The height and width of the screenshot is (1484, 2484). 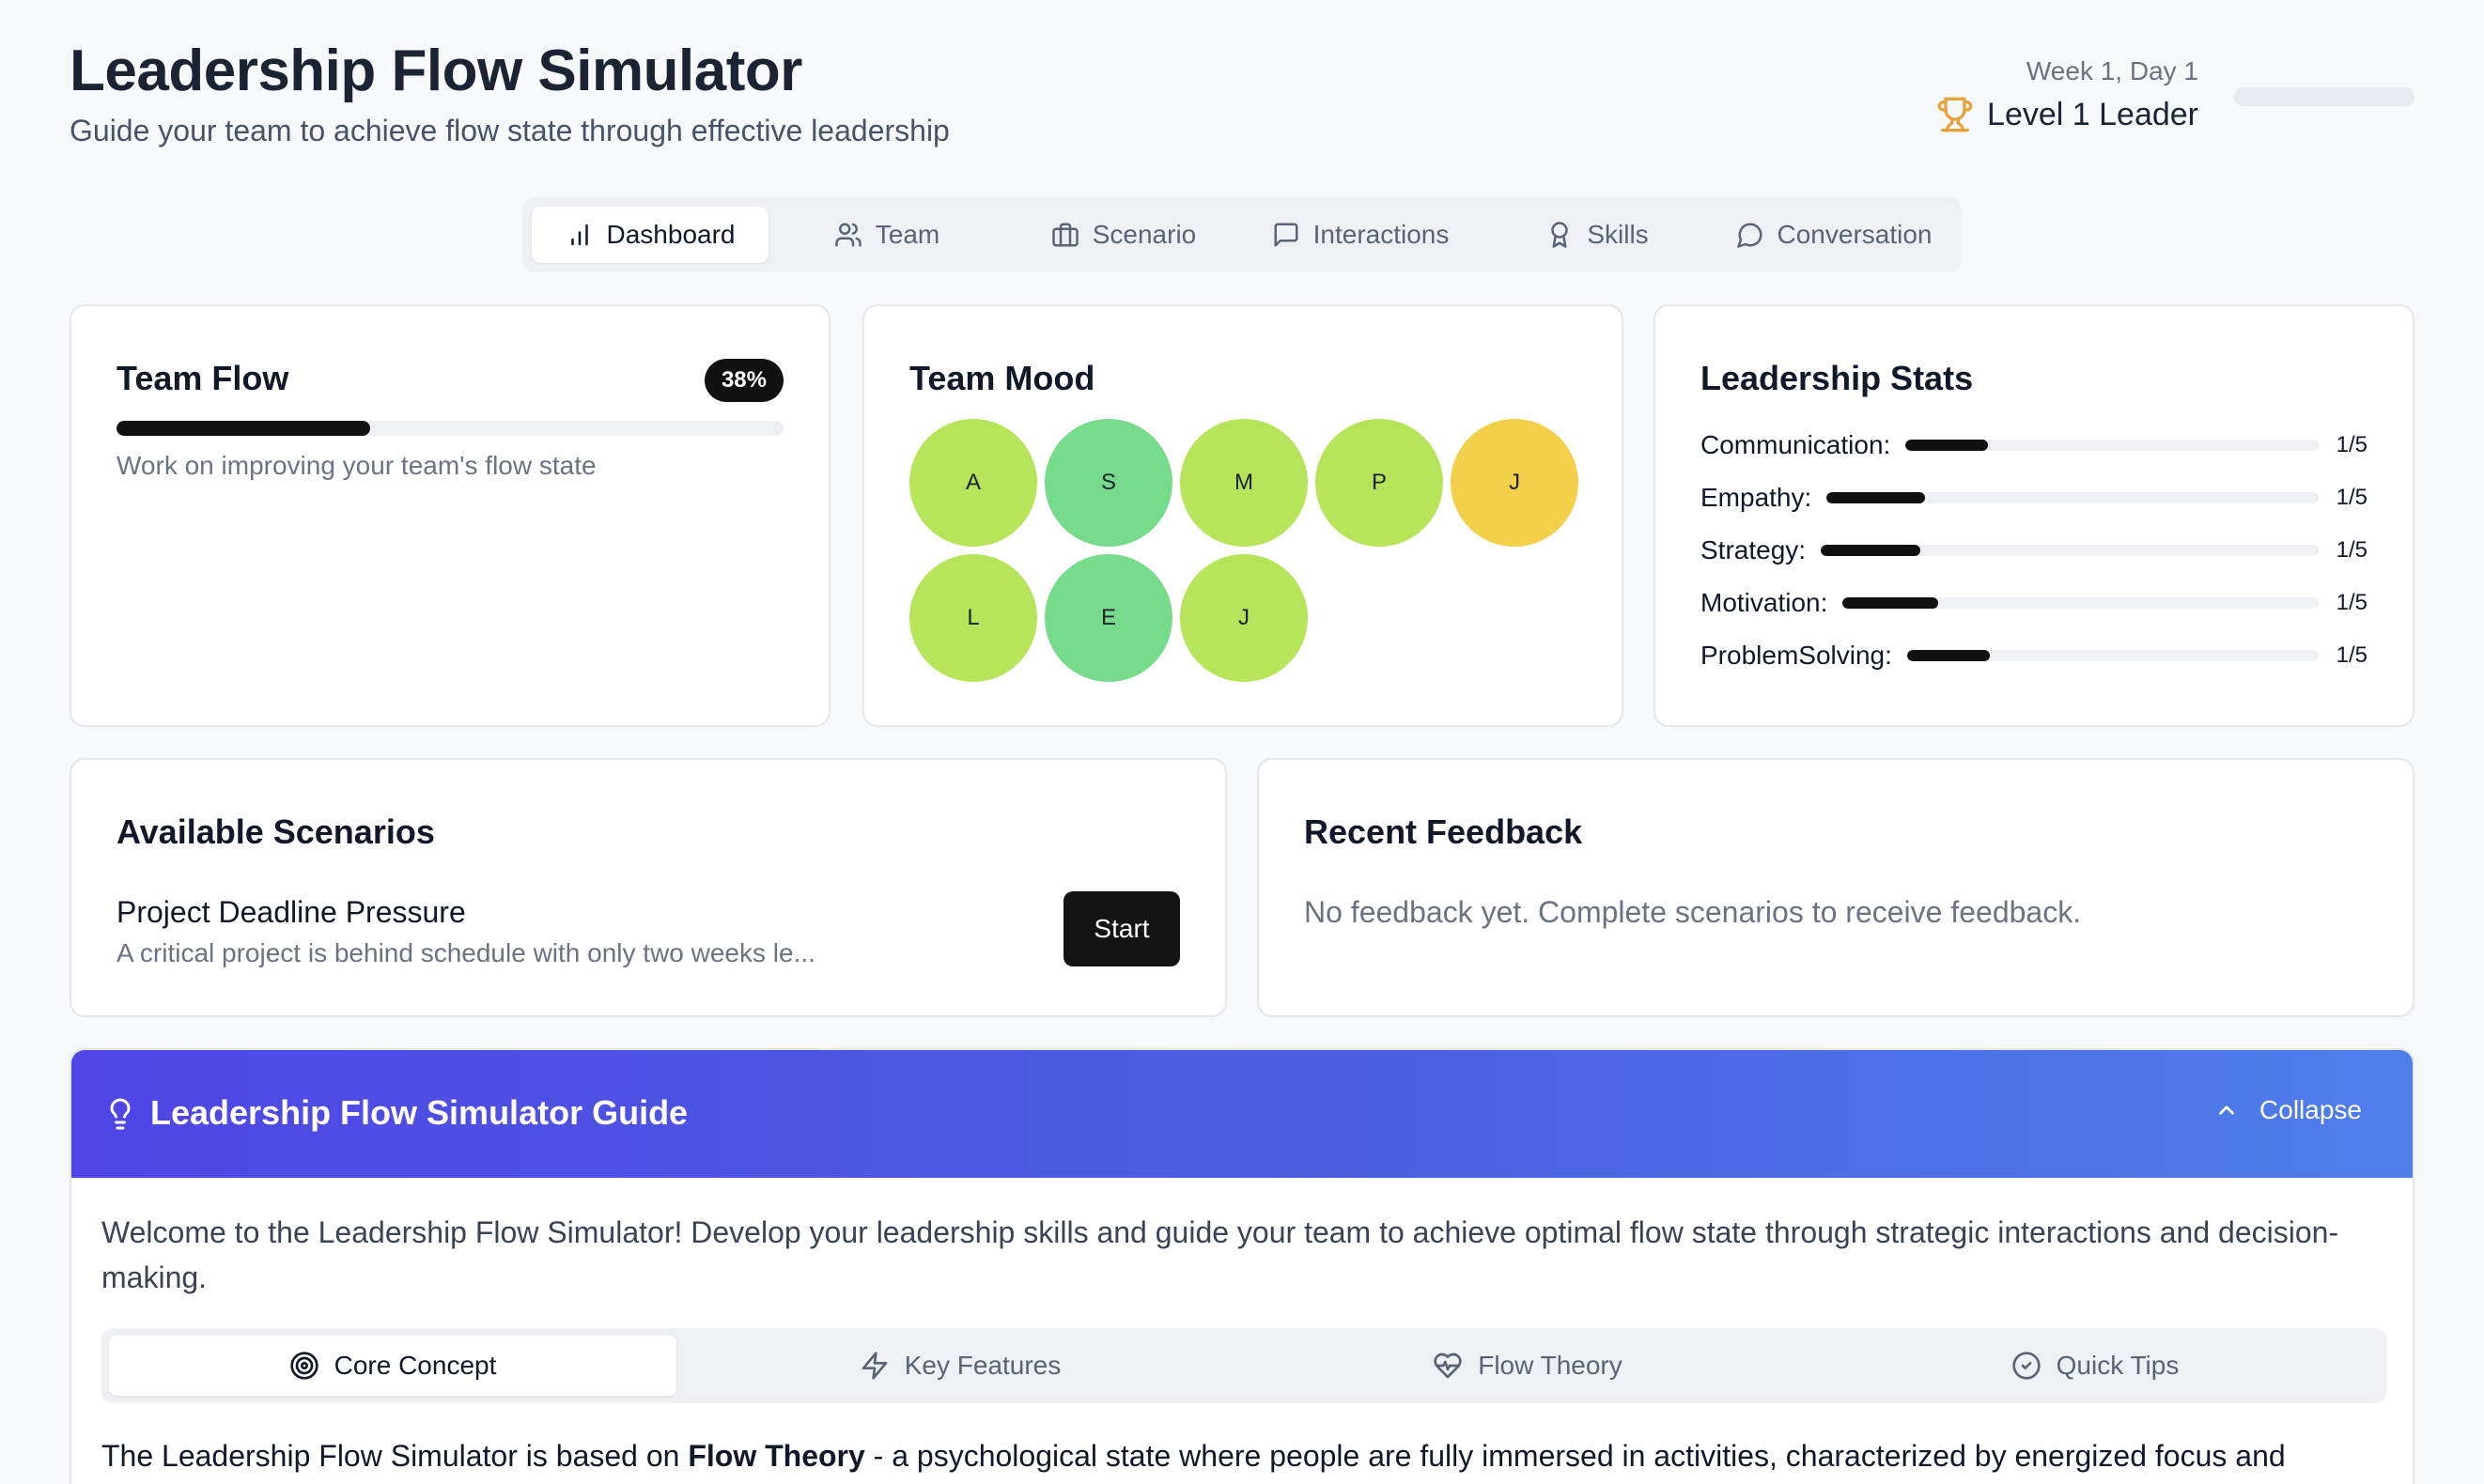 What do you see at coordinates (848, 235) in the screenshot?
I see `users-icon` at bounding box center [848, 235].